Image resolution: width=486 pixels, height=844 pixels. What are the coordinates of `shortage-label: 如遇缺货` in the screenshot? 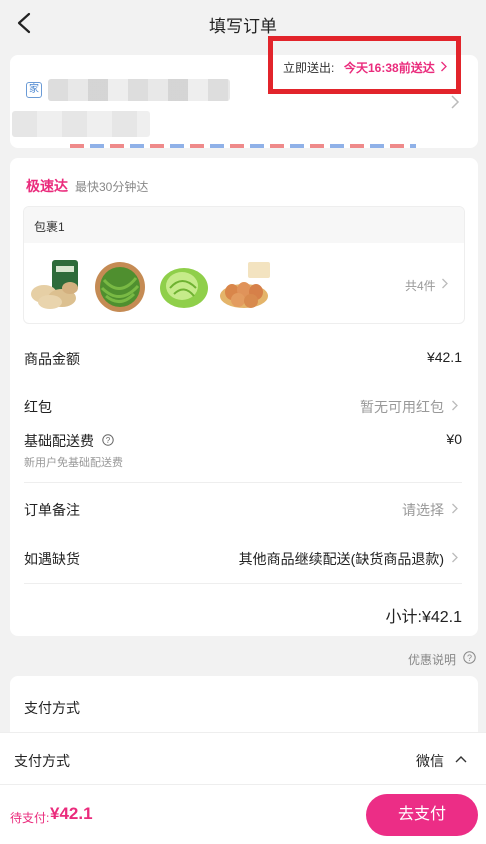 It's located at (52, 559).